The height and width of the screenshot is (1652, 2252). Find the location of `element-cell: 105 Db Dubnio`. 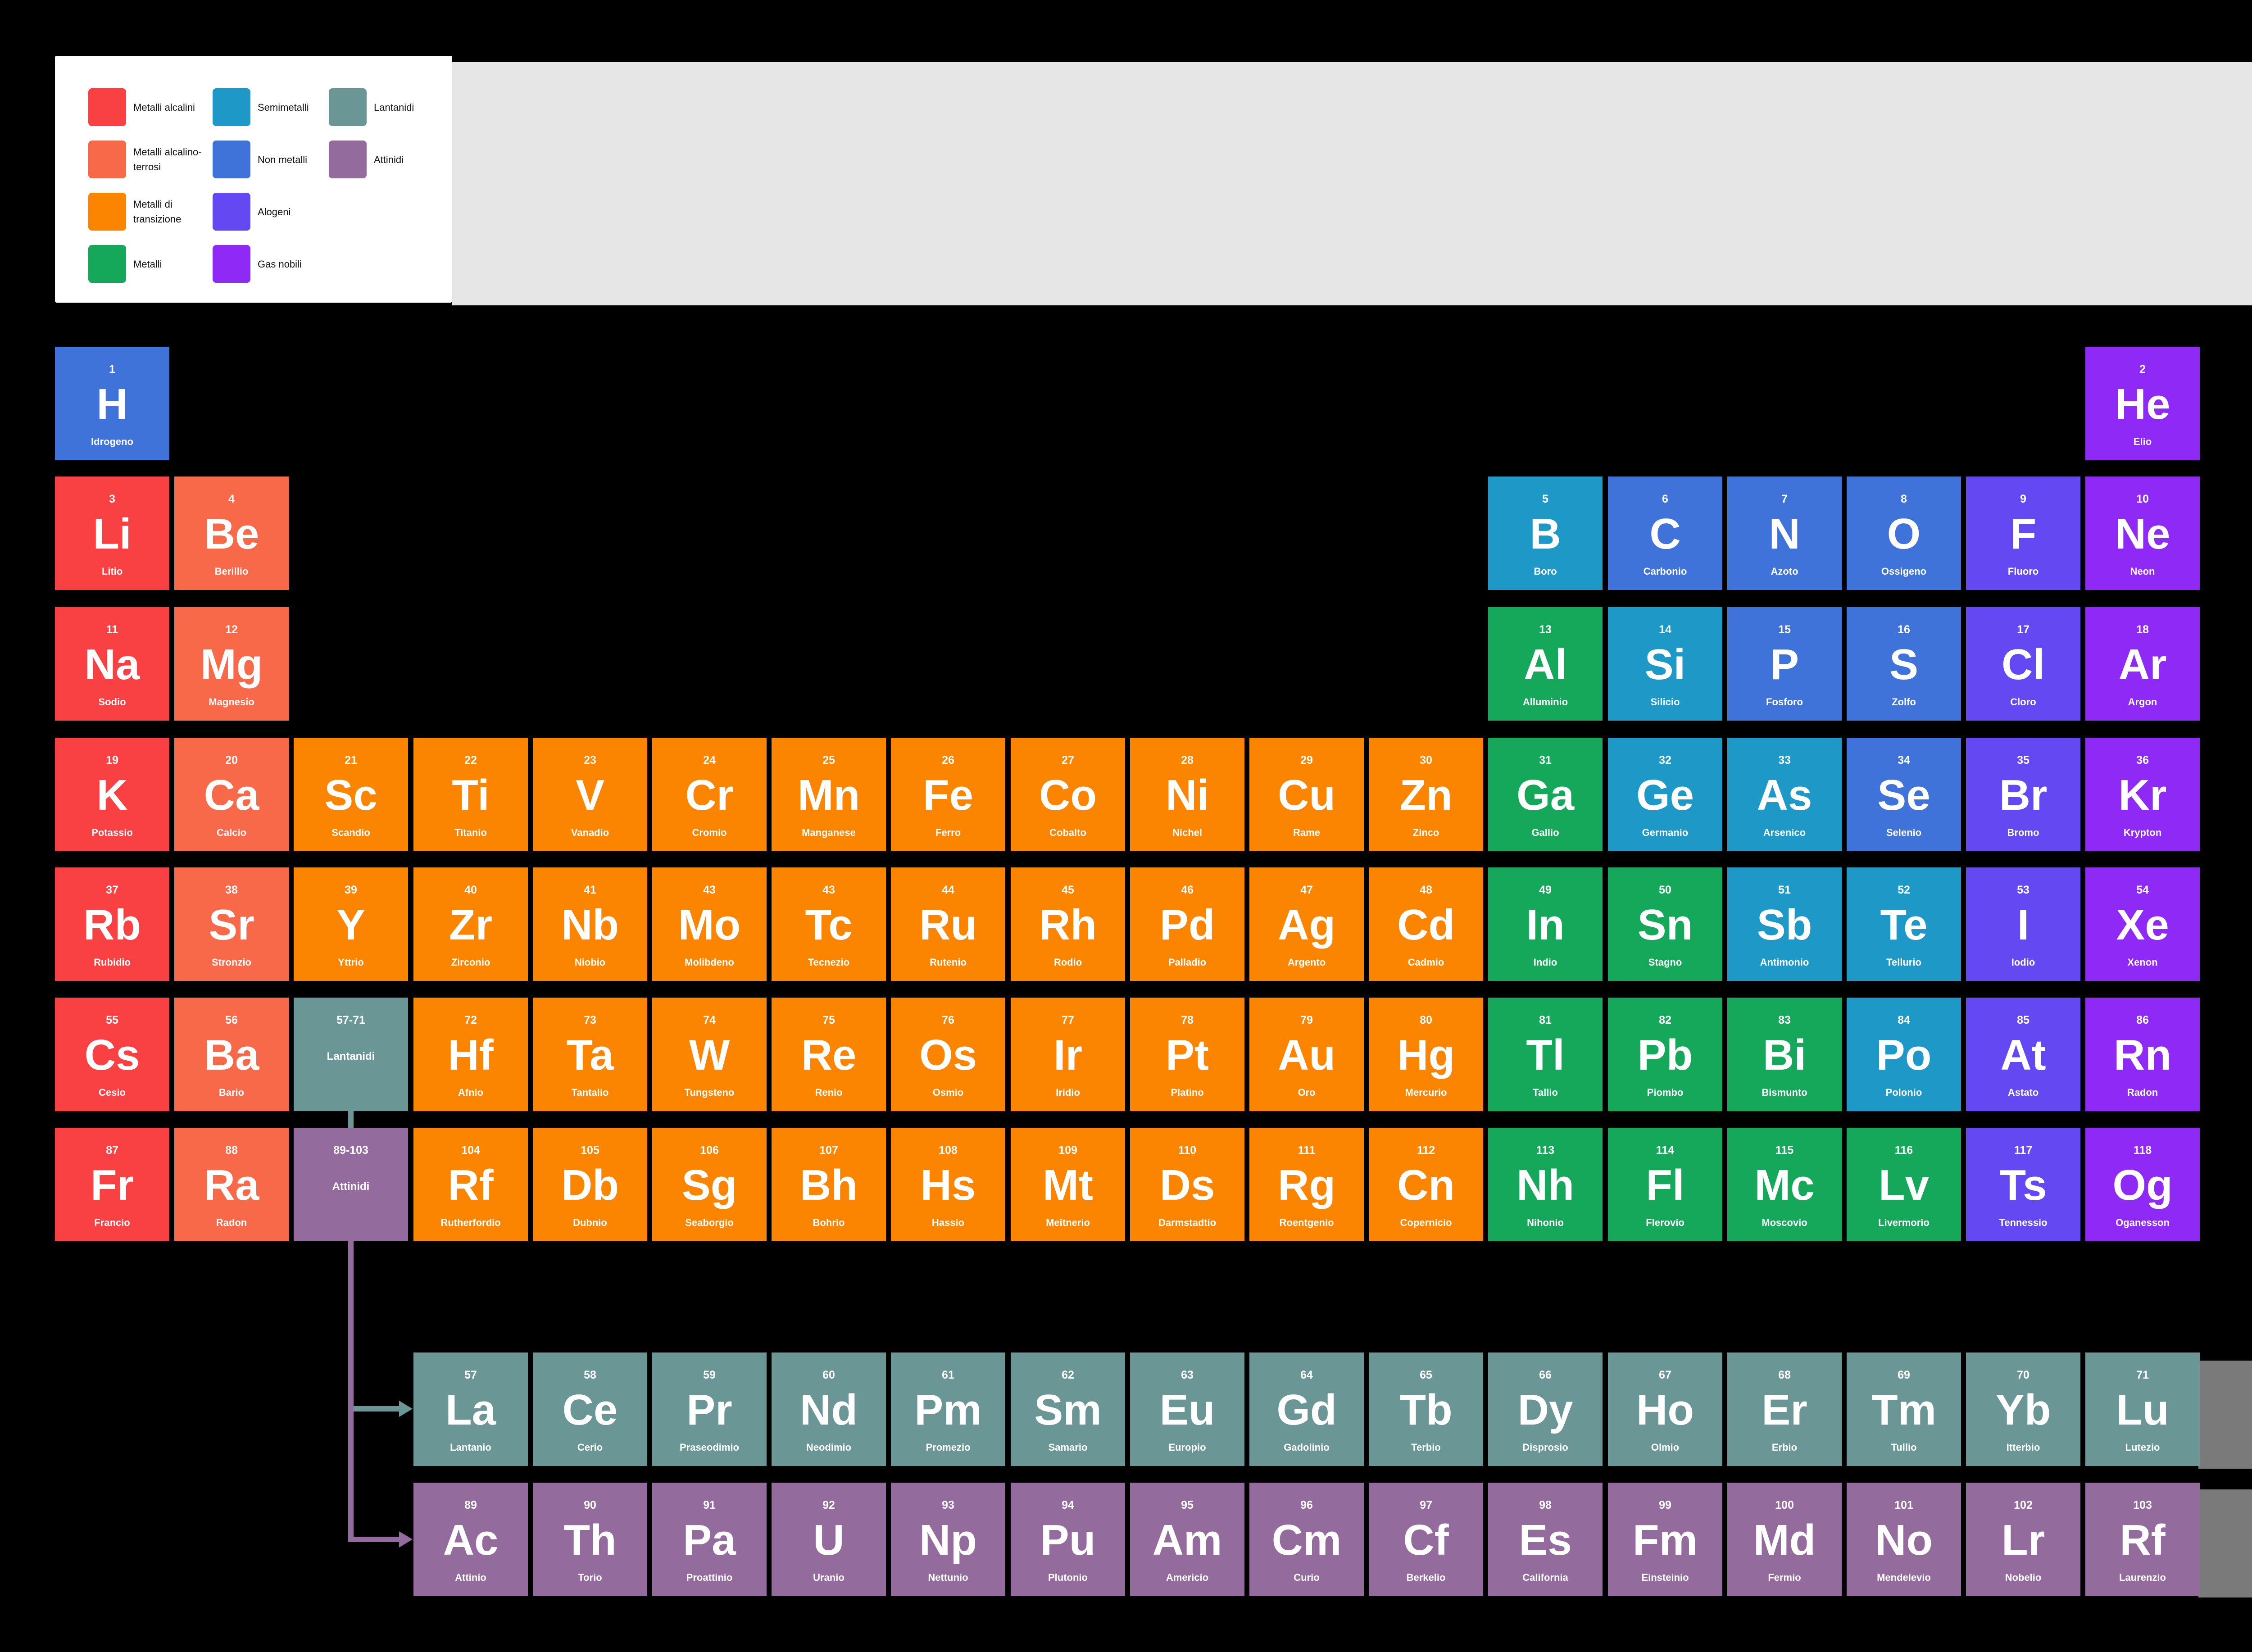

element-cell: 105 Db Dubnio is located at coordinates (590, 1184).